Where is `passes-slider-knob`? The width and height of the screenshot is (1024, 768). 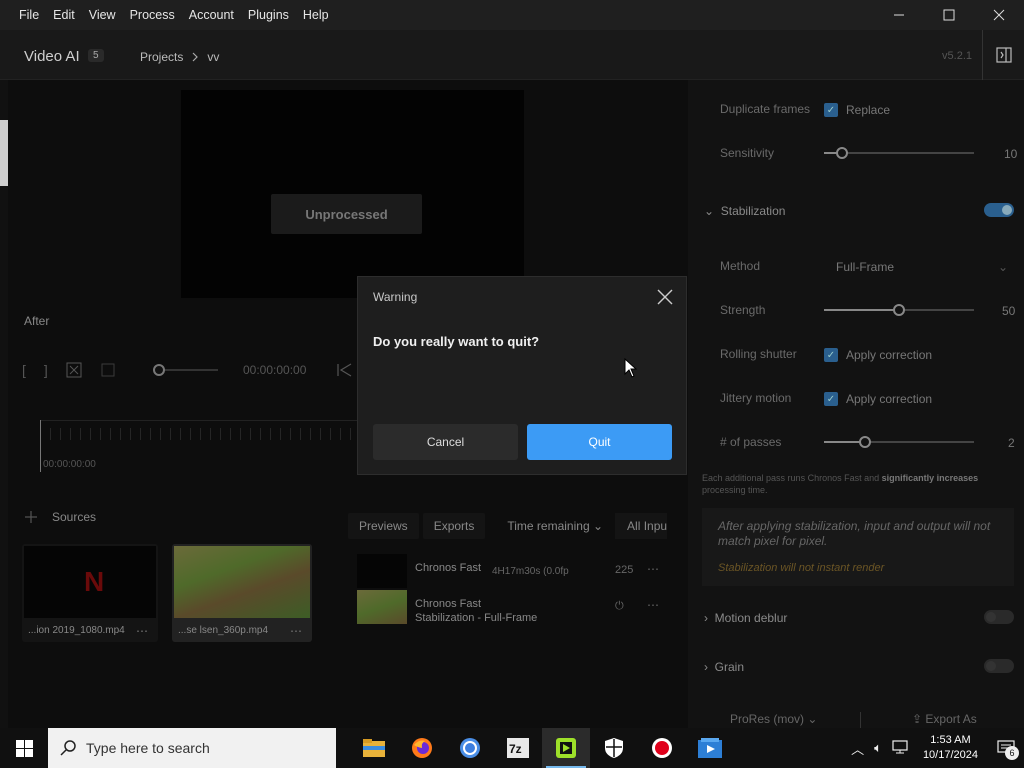 passes-slider-knob is located at coordinates (864, 442).